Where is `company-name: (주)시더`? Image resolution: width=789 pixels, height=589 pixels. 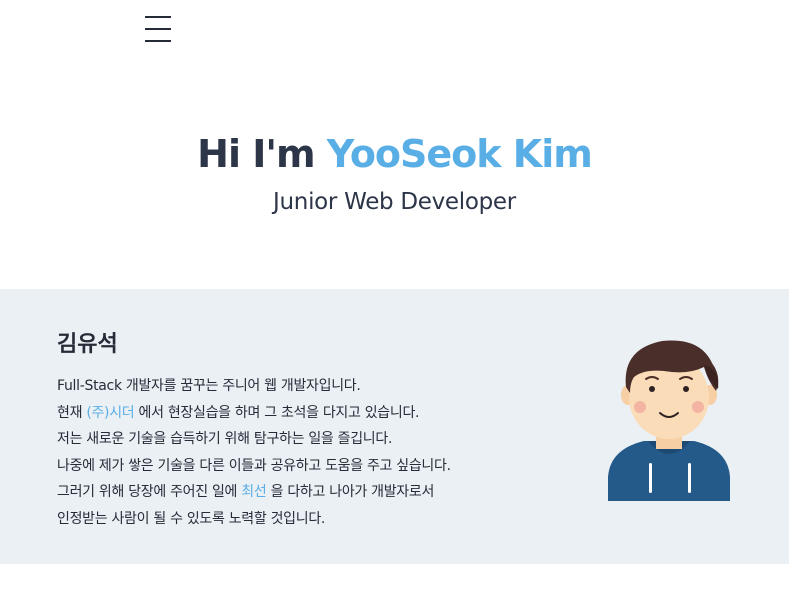
company-name: (주)시더 is located at coordinates (110, 412).